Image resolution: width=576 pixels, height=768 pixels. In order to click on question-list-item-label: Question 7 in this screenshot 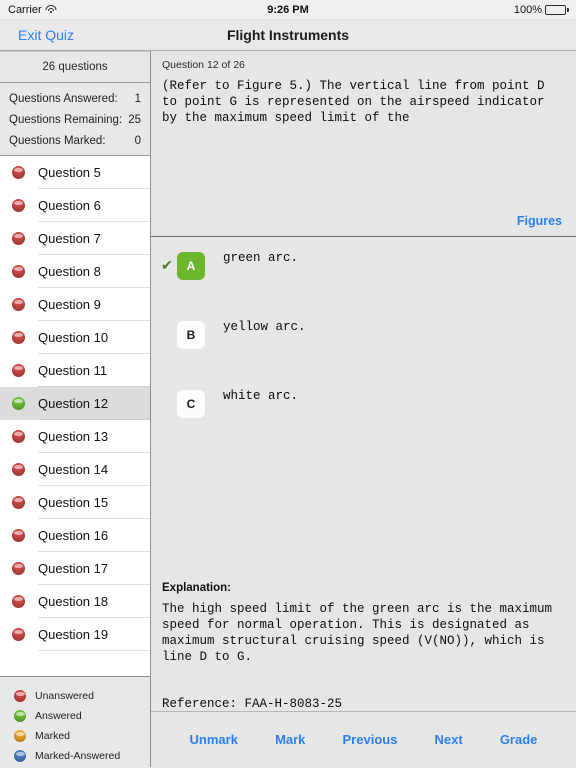, I will do `click(69, 238)`.